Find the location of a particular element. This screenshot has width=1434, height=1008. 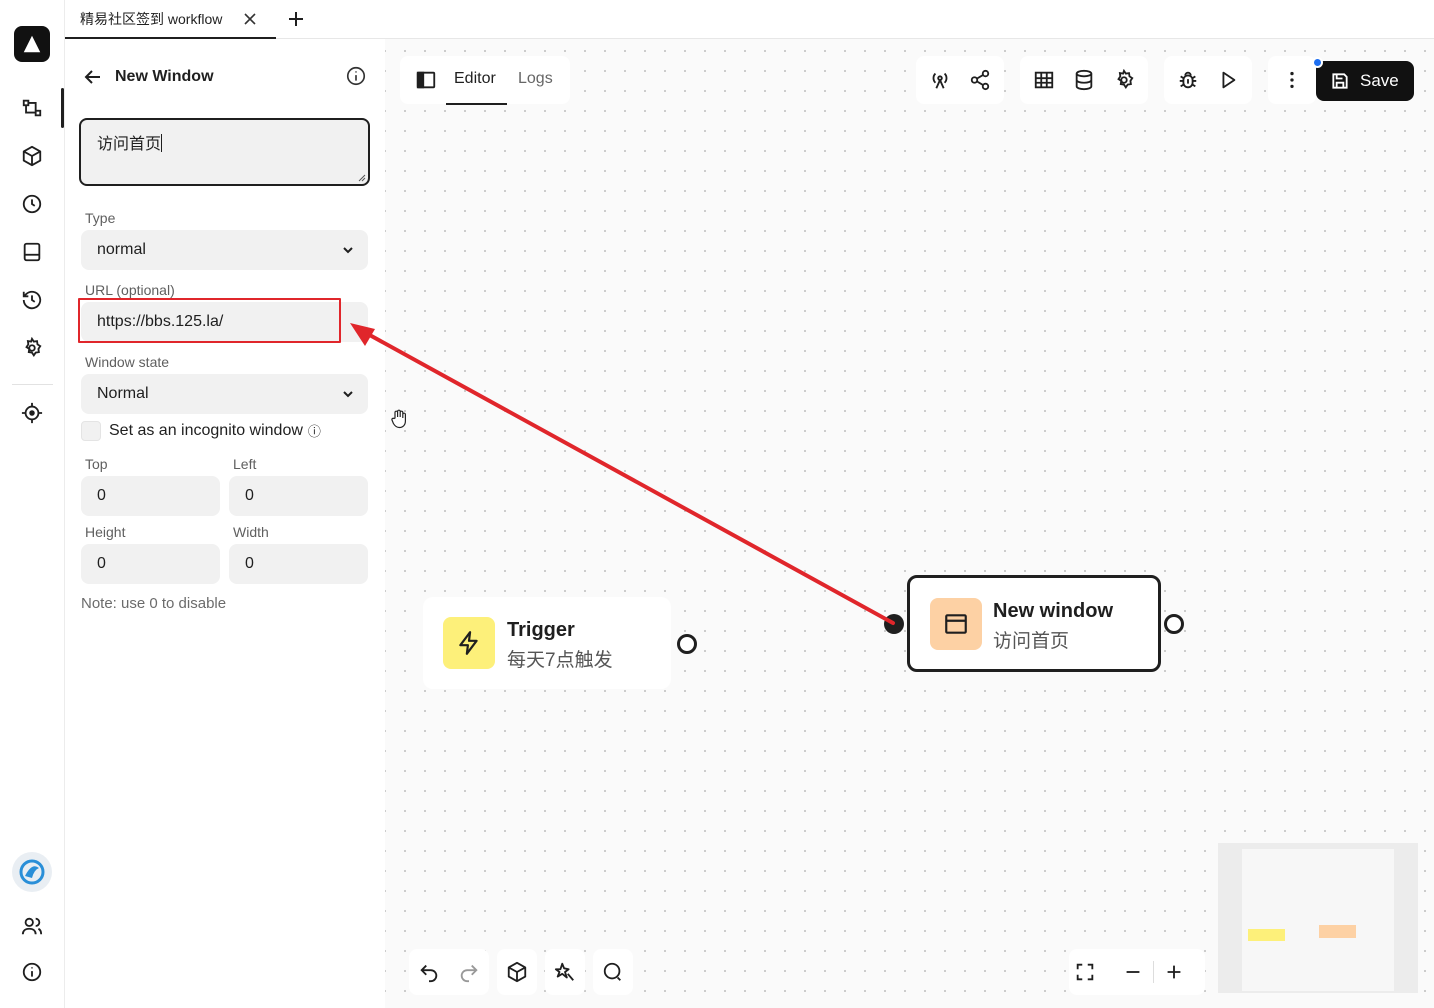

new-window-node-title: New window is located at coordinates (1053, 611).